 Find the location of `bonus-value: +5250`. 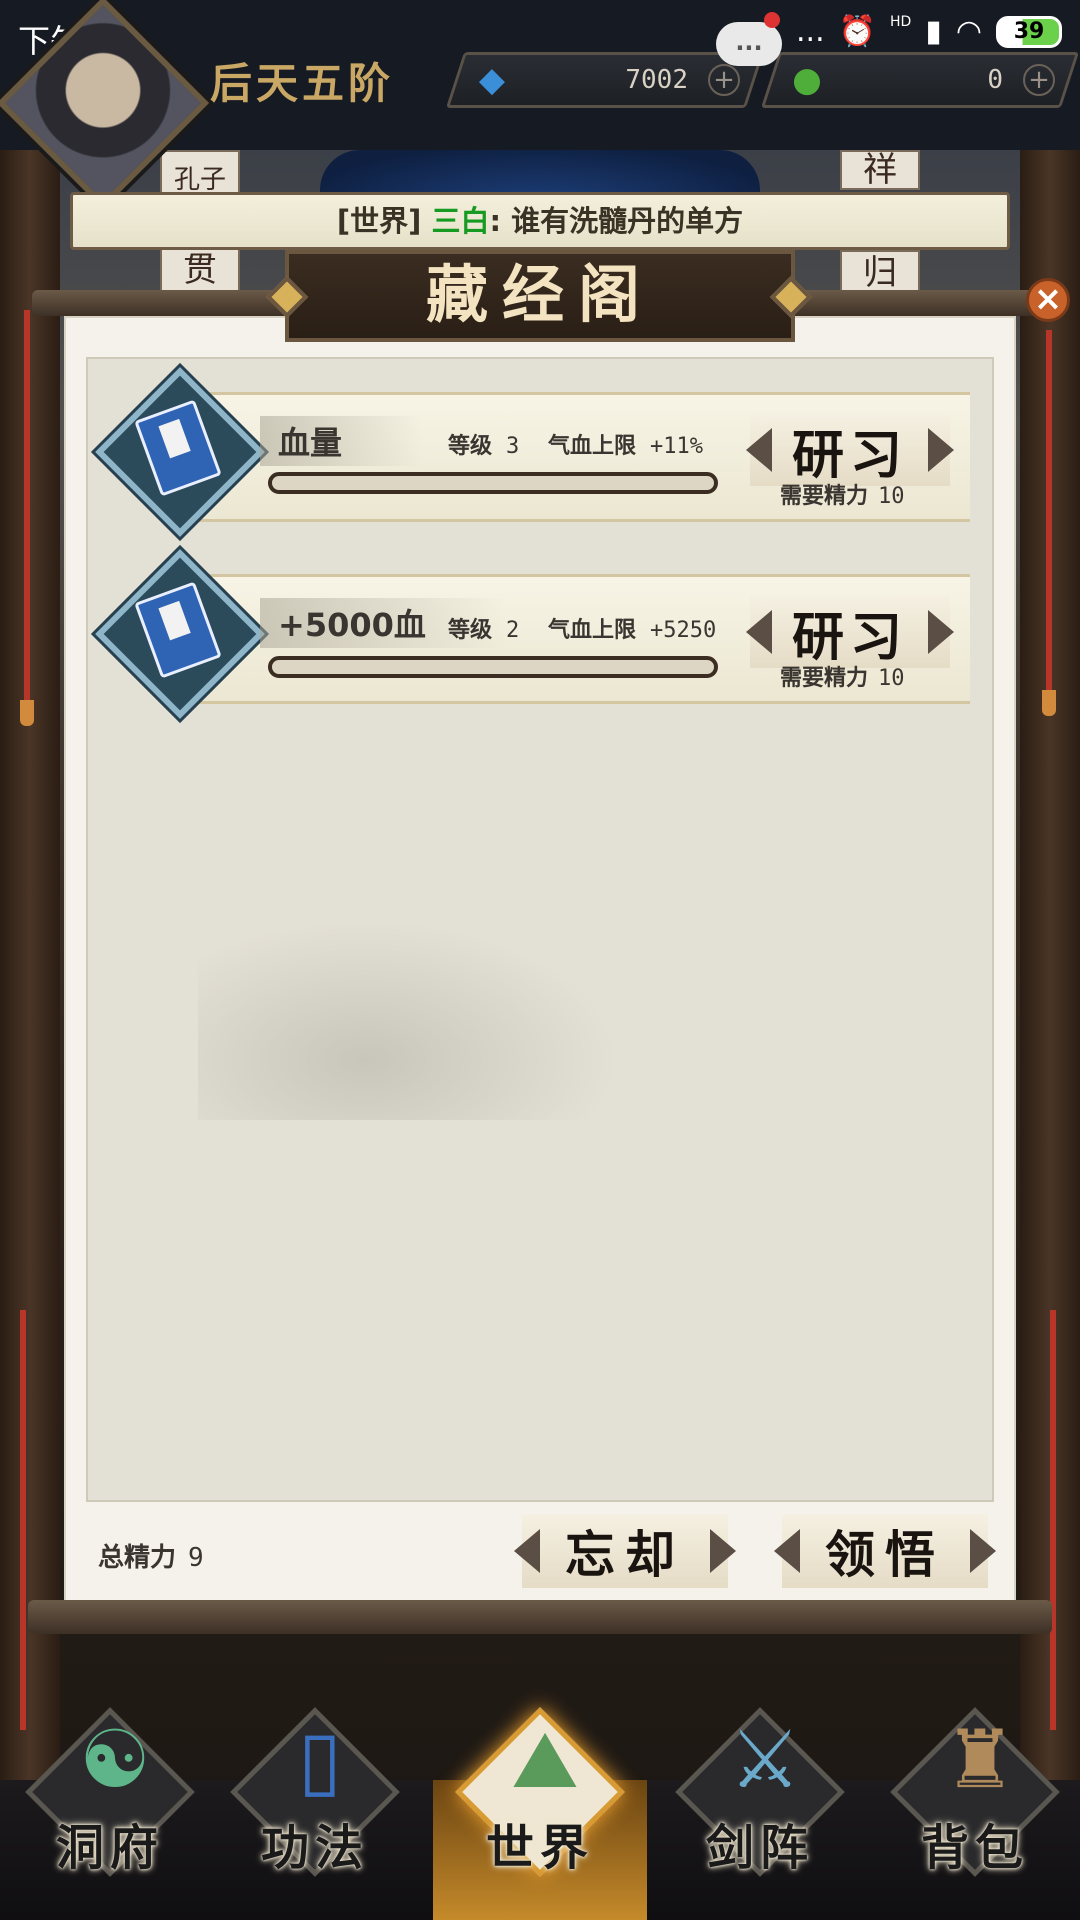

bonus-value: +5250 is located at coordinates (683, 630).